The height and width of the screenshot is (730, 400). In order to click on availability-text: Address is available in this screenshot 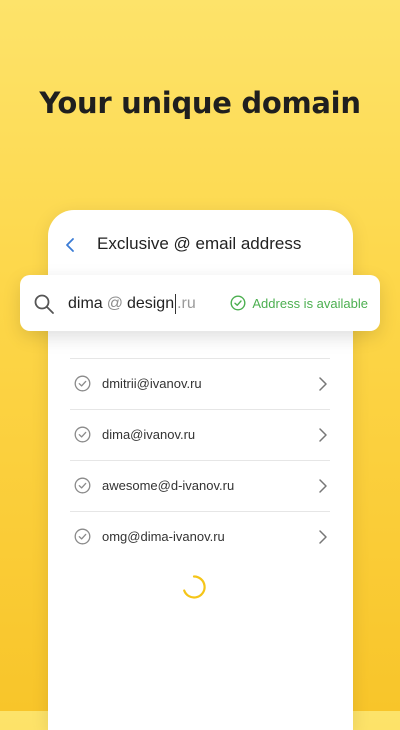, I will do `click(310, 303)`.